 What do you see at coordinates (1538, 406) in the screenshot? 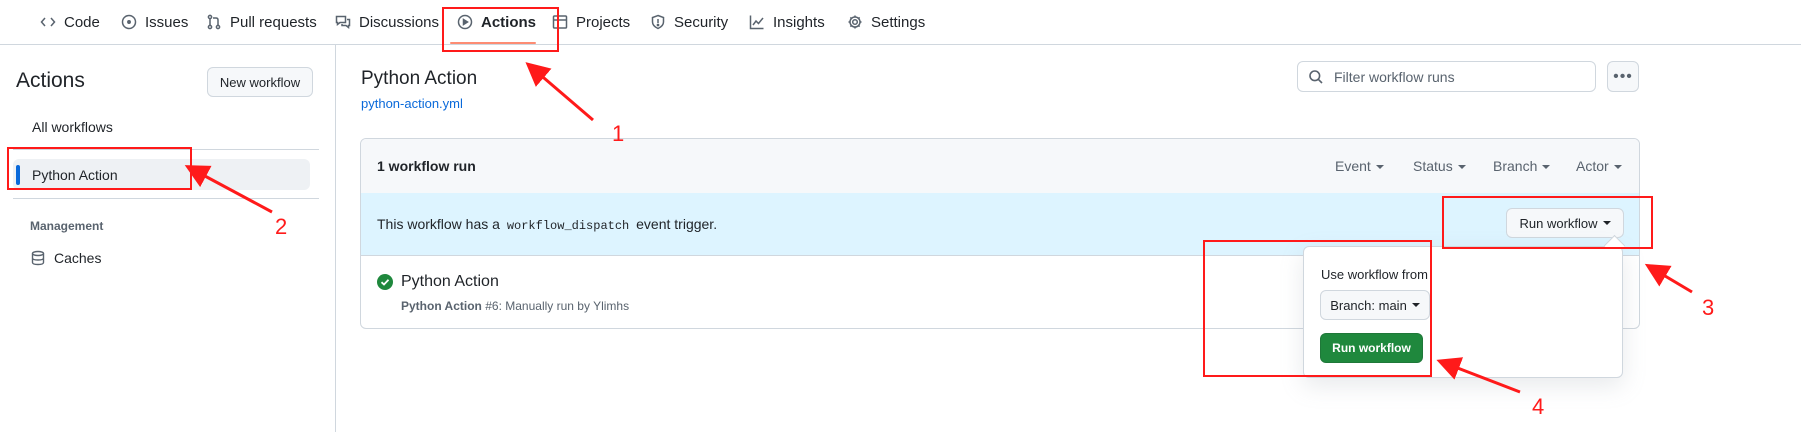
I see `annotation-label-4: 4` at bounding box center [1538, 406].